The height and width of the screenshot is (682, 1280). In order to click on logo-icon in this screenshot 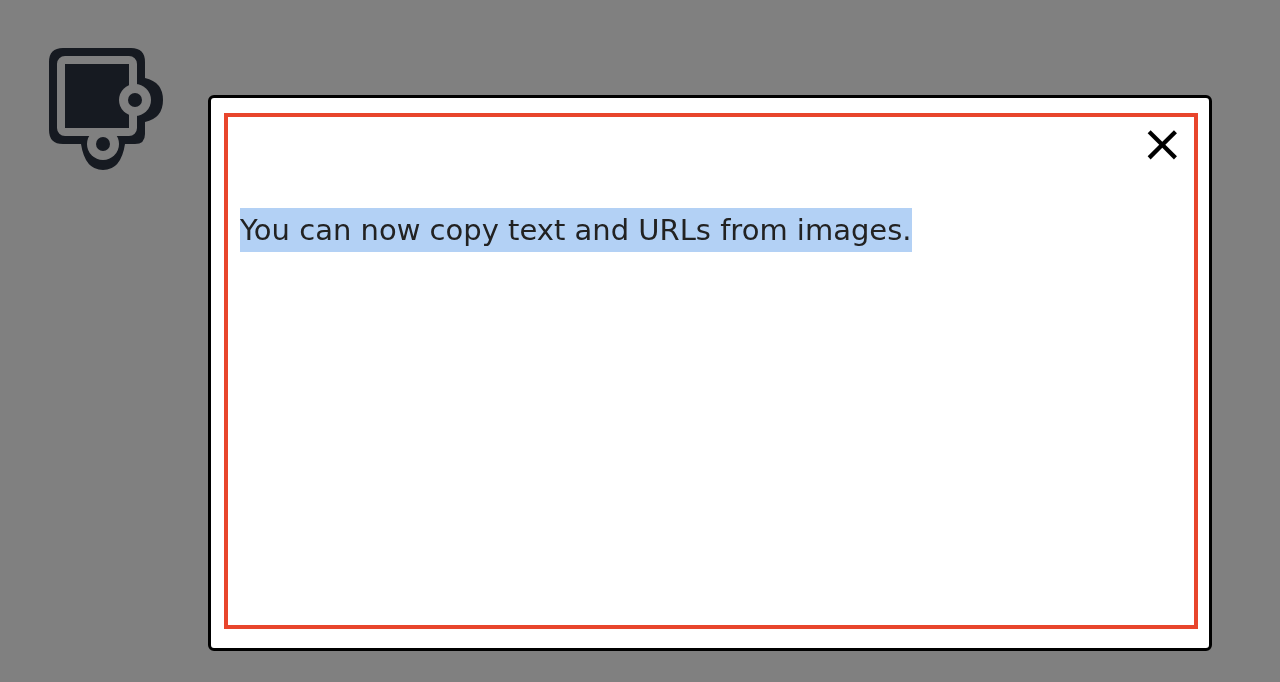, I will do `click(106, 109)`.